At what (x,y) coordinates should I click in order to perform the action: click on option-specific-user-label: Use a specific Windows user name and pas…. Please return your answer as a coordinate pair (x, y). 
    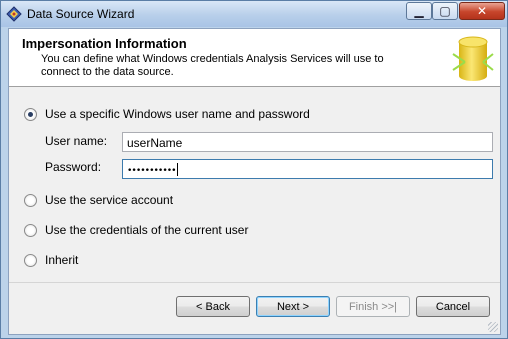
    Looking at the image, I should click on (177, 114).